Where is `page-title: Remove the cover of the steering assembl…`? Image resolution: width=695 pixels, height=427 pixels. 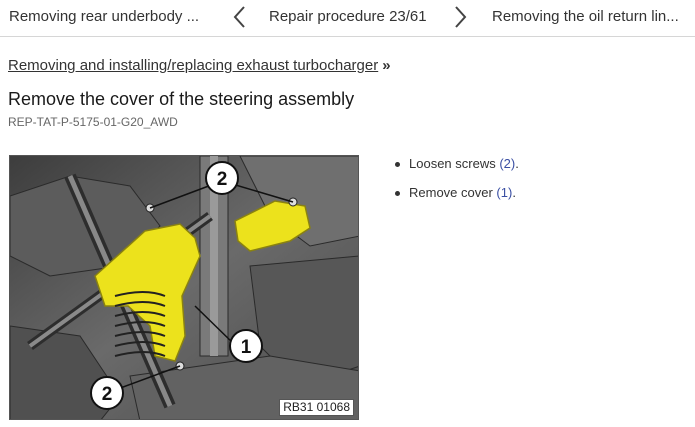 page-title: Remove the cover of the steering assembl… is located at coordinates (181, 99).